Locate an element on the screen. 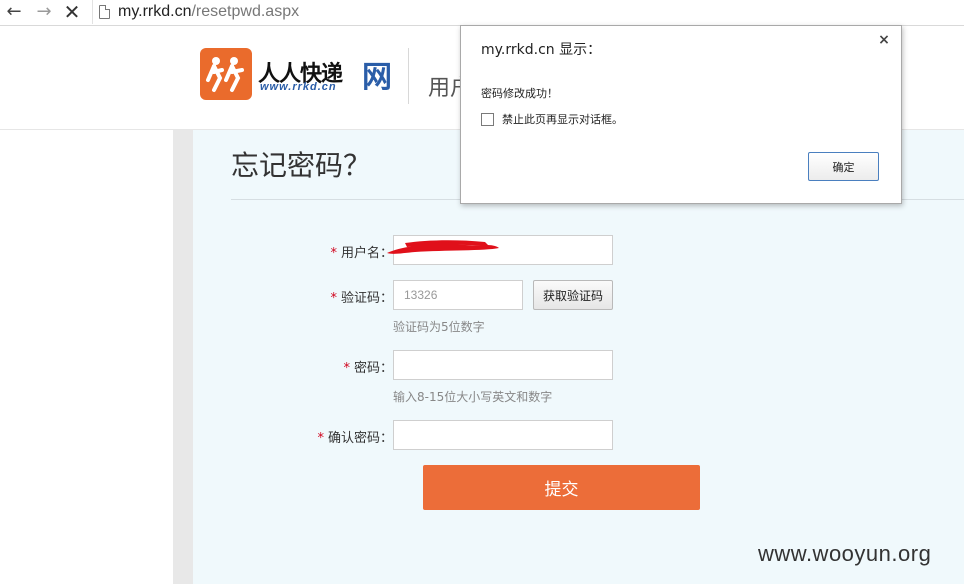  code-label-text: 验证码： is located at coordinates (366, 298).